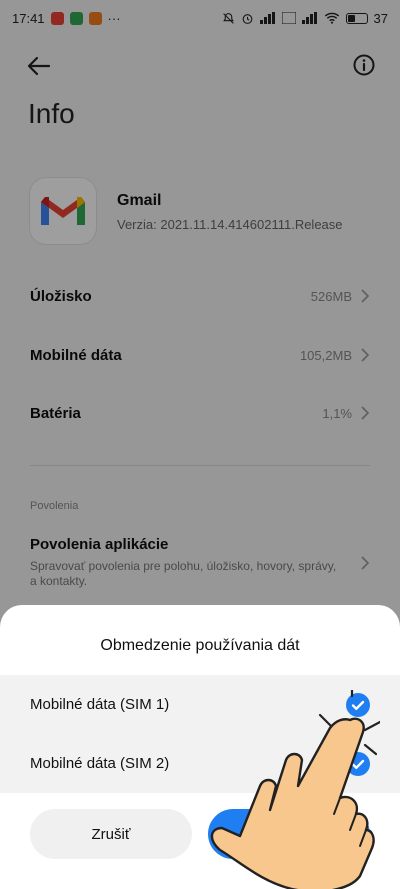 This screenshot has height=889, width=400. Describe the element at coordinates (100, 763) in the screenshot. I see `option-label: Mobilné dáta (SIM 2)` at that location.